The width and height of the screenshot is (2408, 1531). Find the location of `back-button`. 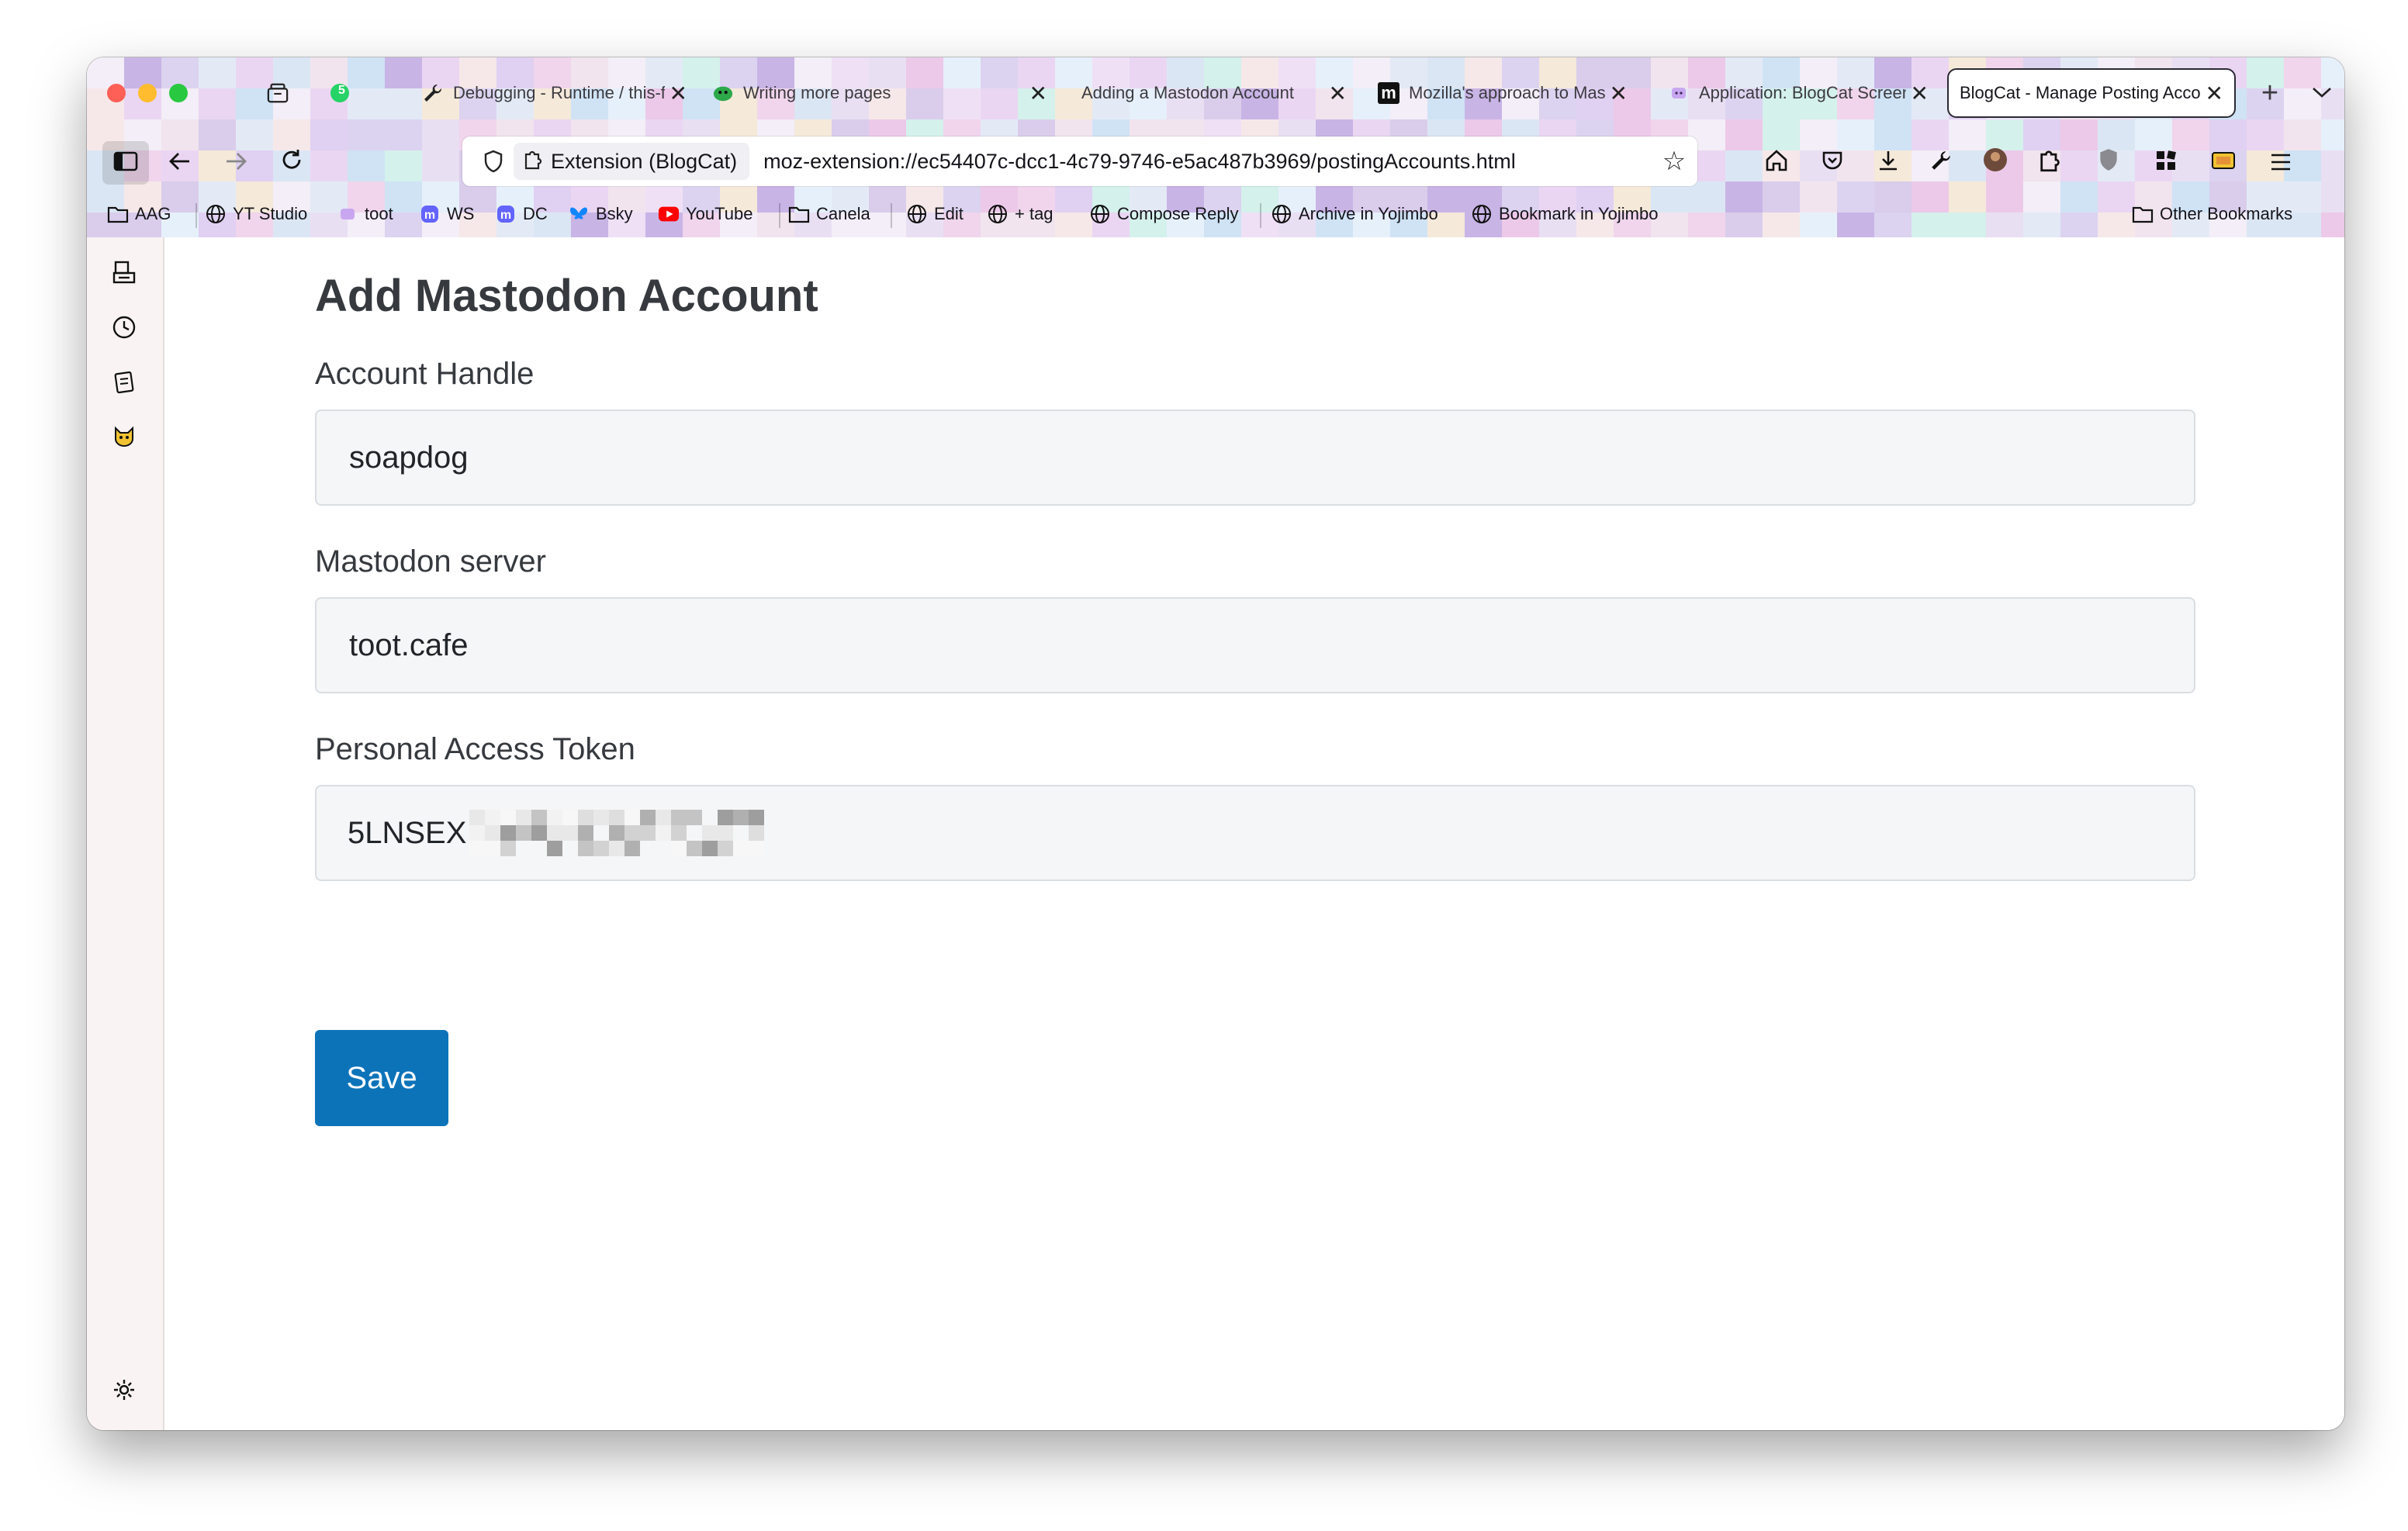

back-button is located at coordinates (180, 163).